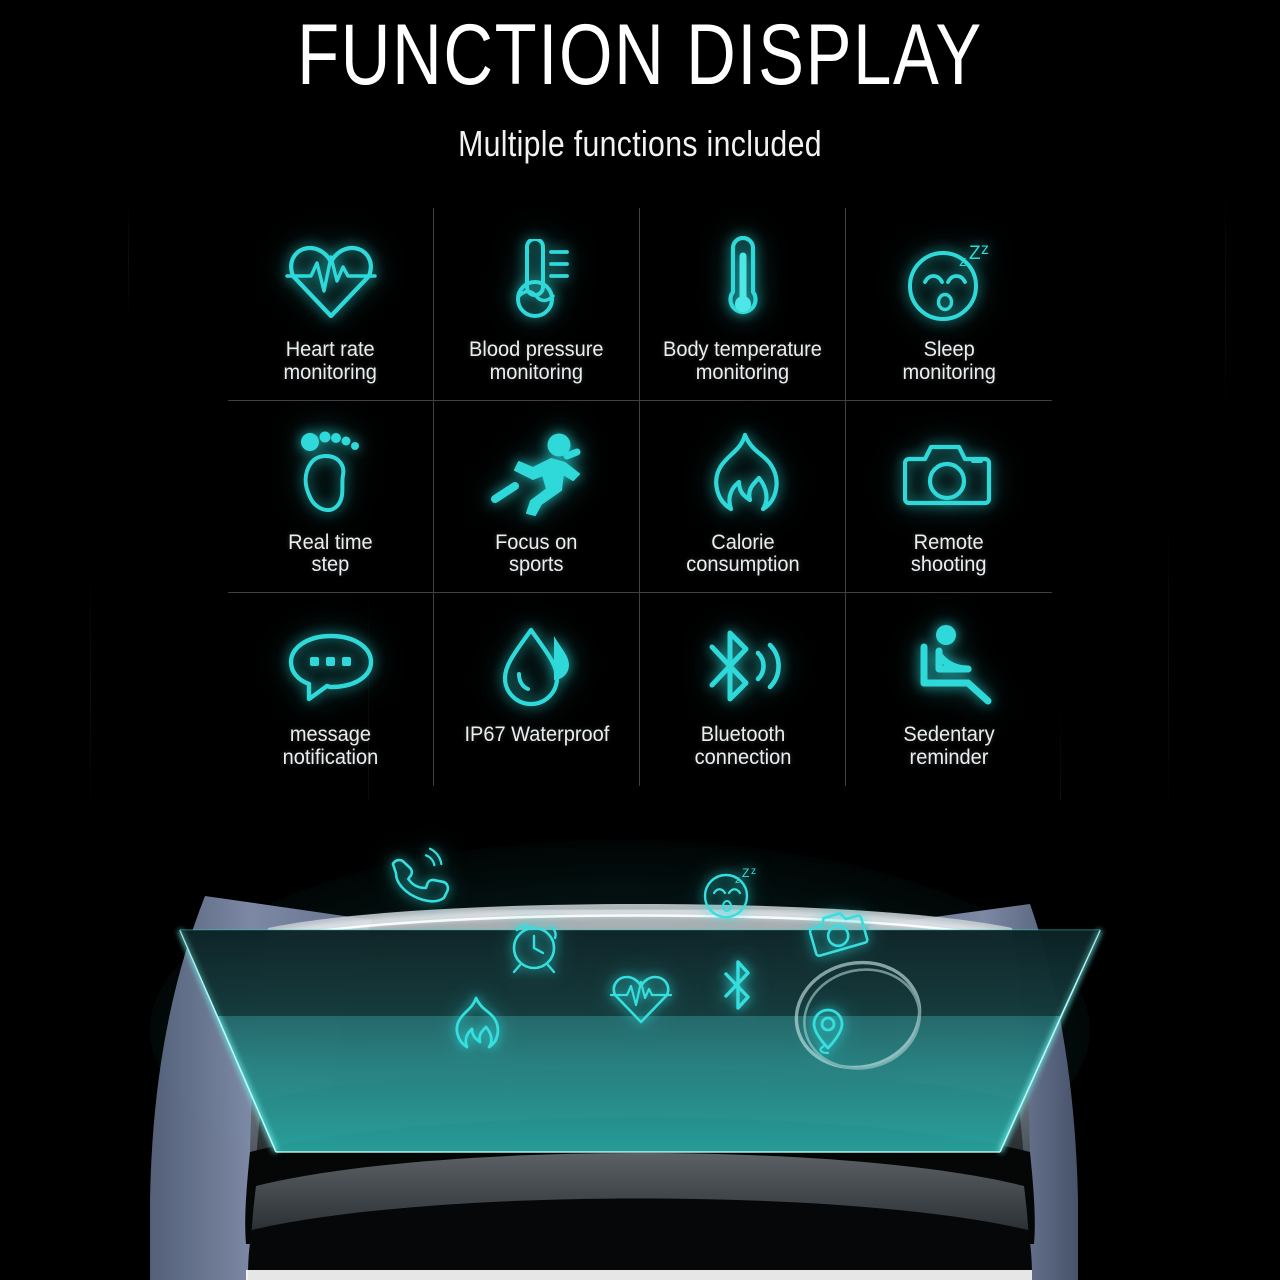 Image resolution: width=1280 pixels, height=1280 pixels. Describe the element at coordinates (743, 282) in the screenshot. I see `body-temperature-icon` at that location.